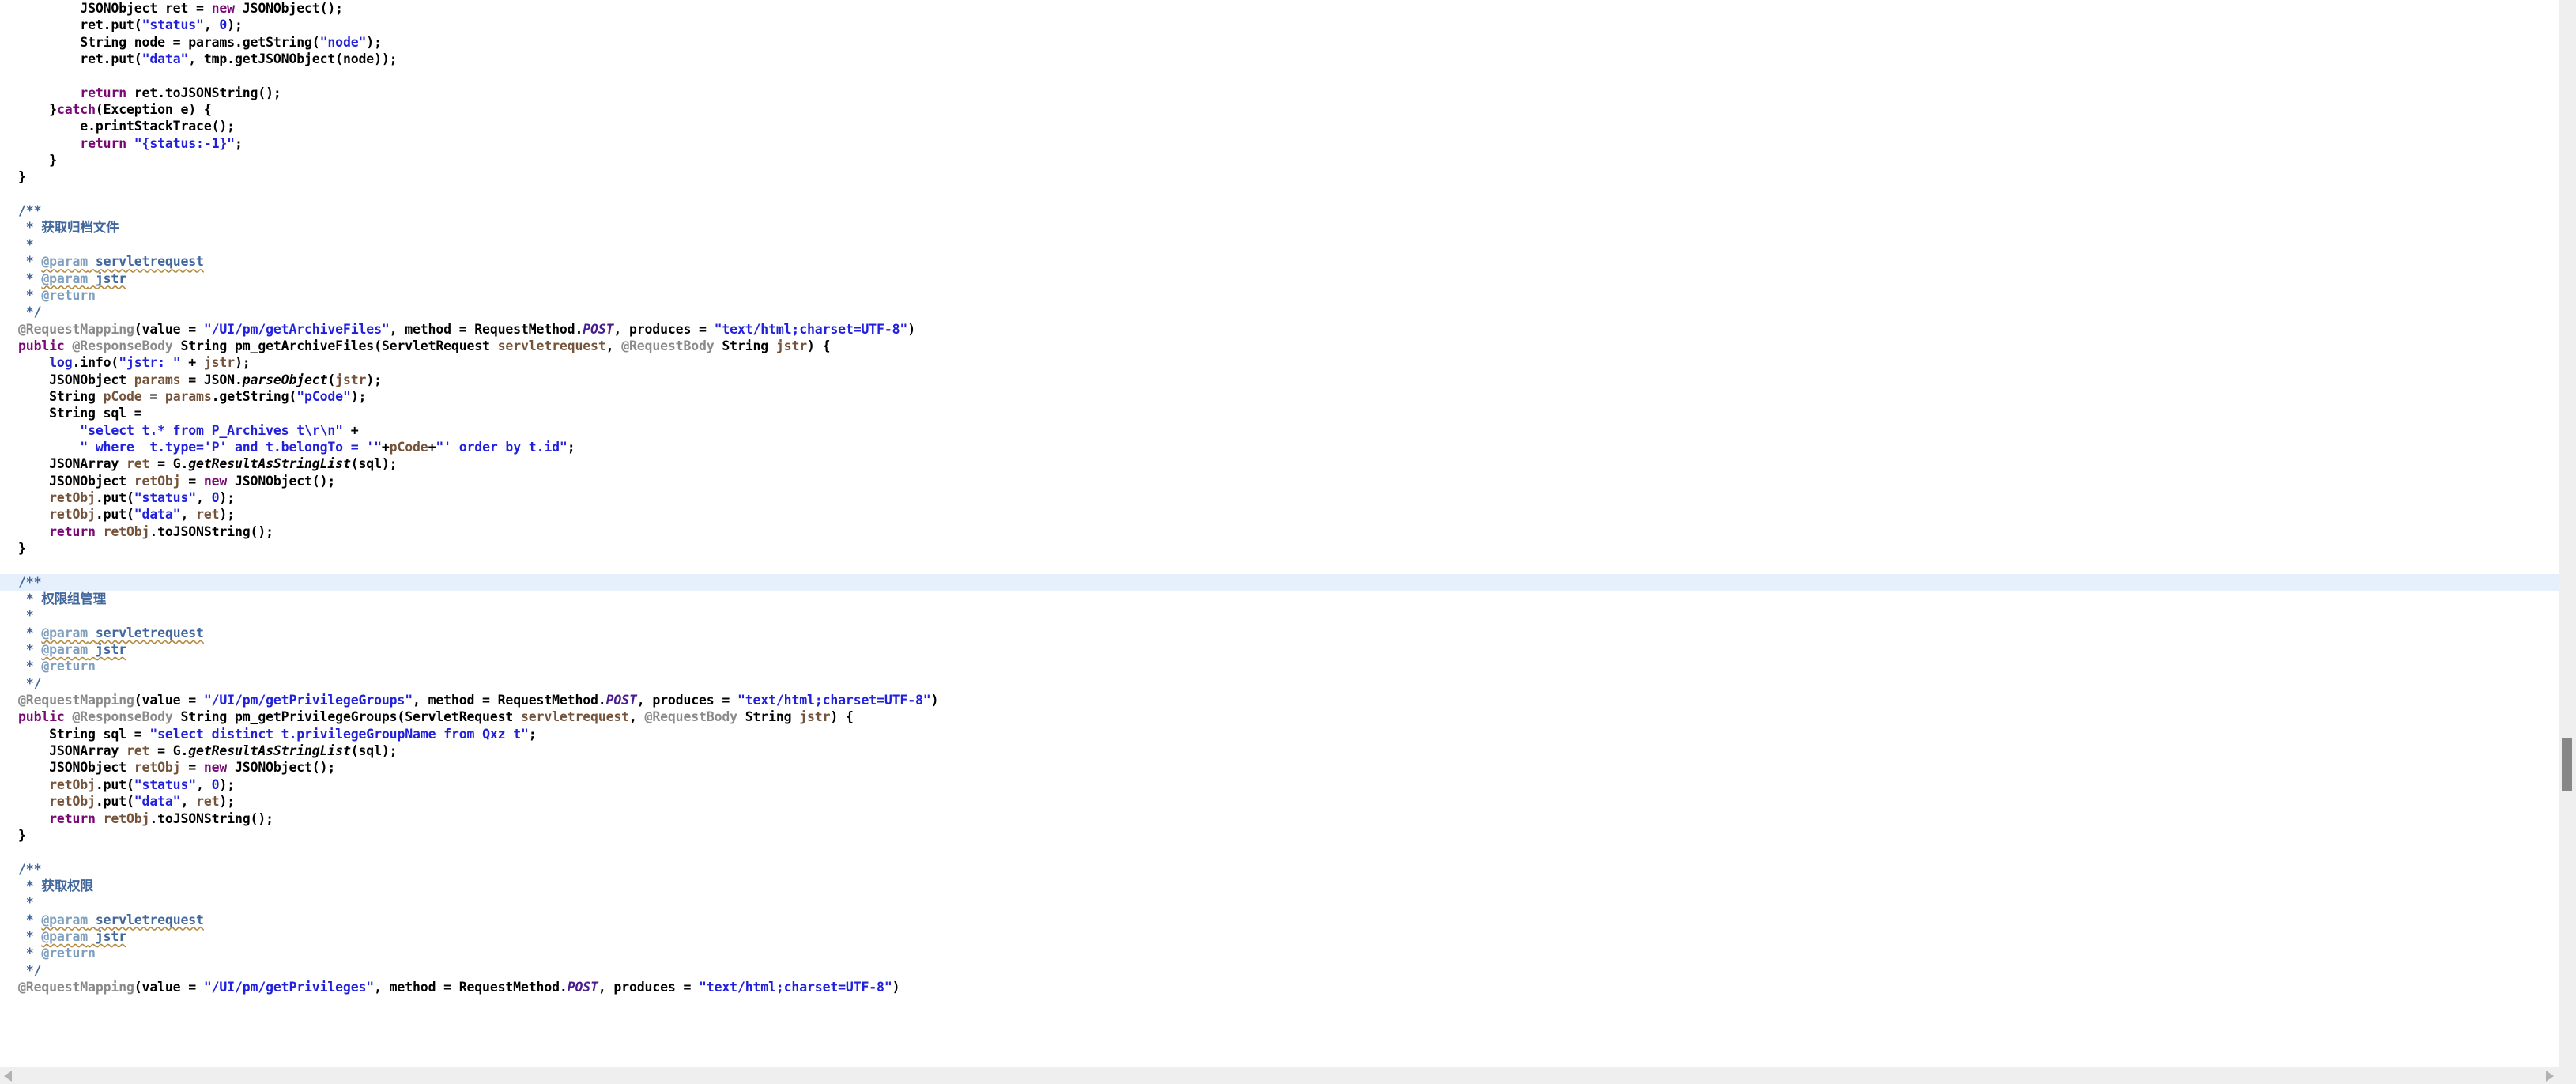  Describe the element at coordinates (76, 396) in the screenshot. I see `code-token: String` at that location.